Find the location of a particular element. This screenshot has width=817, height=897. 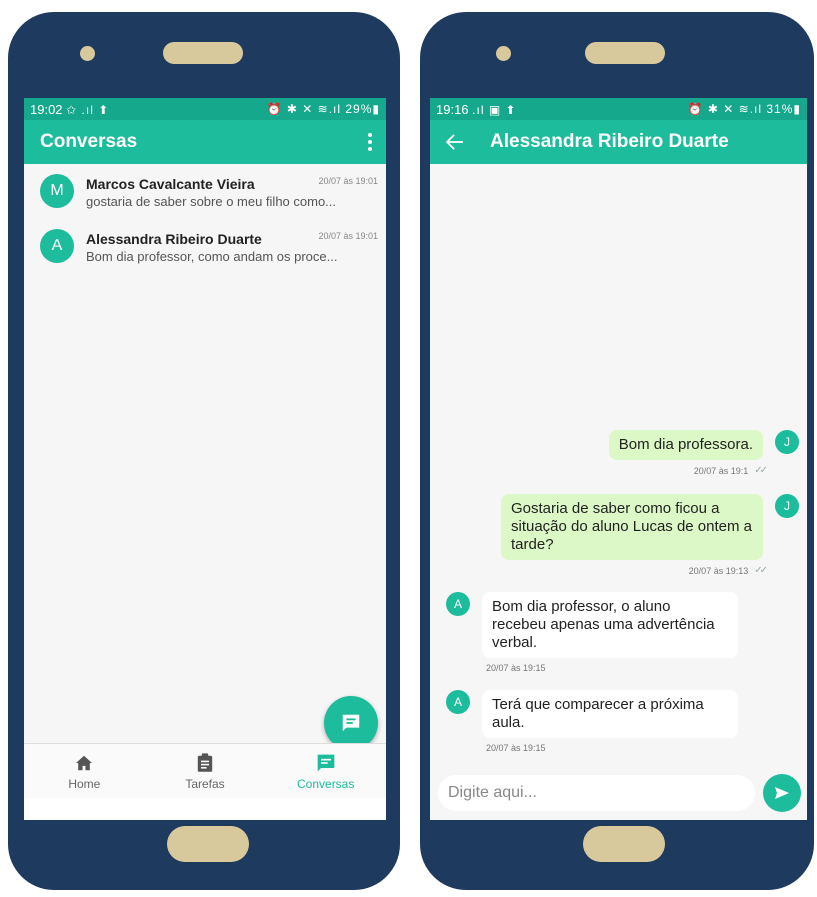

arrow-back-icon is located at coordinates (454, 142).